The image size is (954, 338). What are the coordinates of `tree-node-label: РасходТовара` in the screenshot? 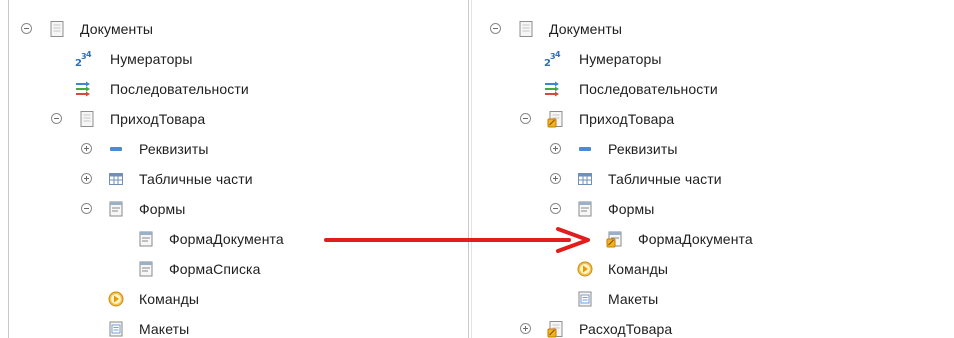 It's located at (626, 329).